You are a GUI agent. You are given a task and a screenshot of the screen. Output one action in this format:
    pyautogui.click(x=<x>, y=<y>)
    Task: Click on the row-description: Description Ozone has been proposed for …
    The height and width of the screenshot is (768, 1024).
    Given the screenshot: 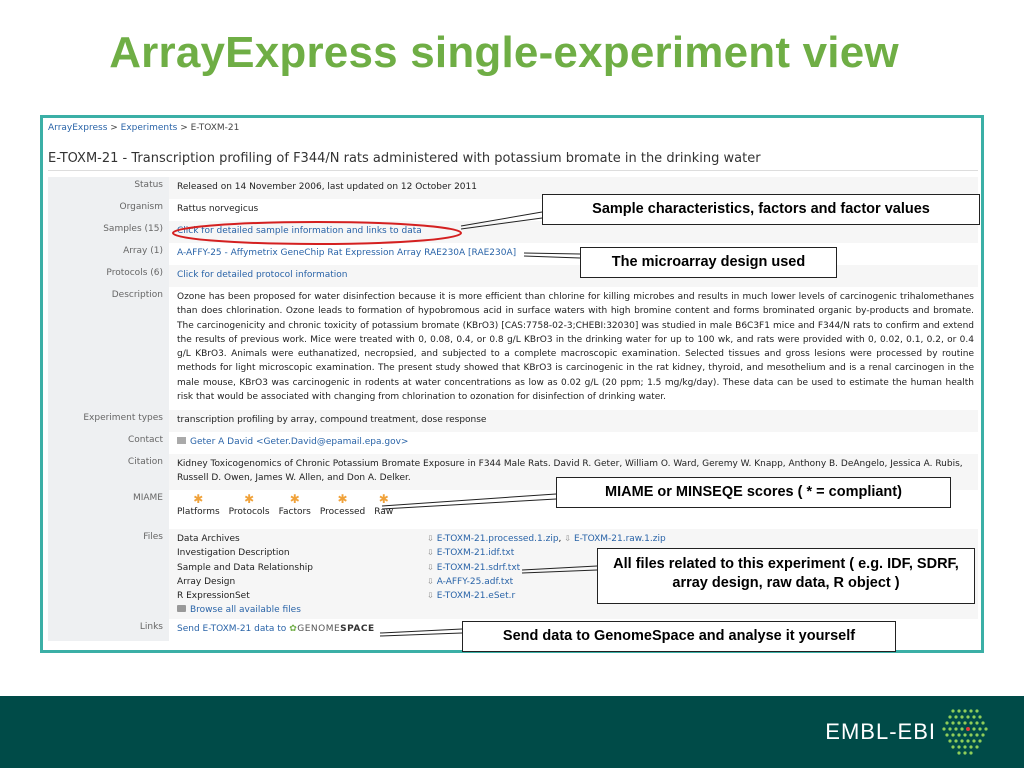 What is the action you would take?
    pyautogui.click(x=513, y=348)
    